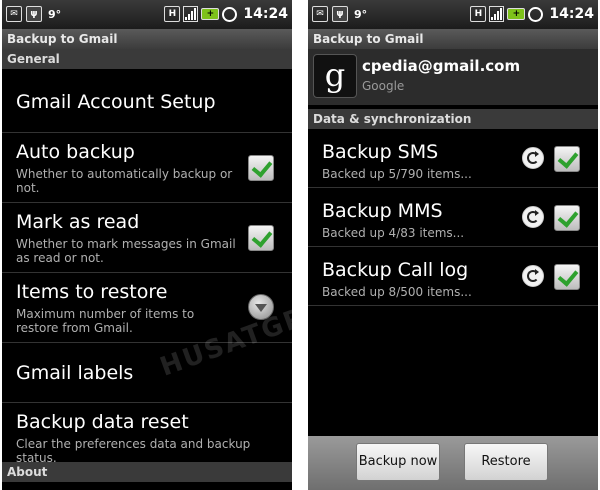 Image resolution: width=600 pixels, height=490 pixels. I want to click on item-title: Backup SMS, so click(380, 152).